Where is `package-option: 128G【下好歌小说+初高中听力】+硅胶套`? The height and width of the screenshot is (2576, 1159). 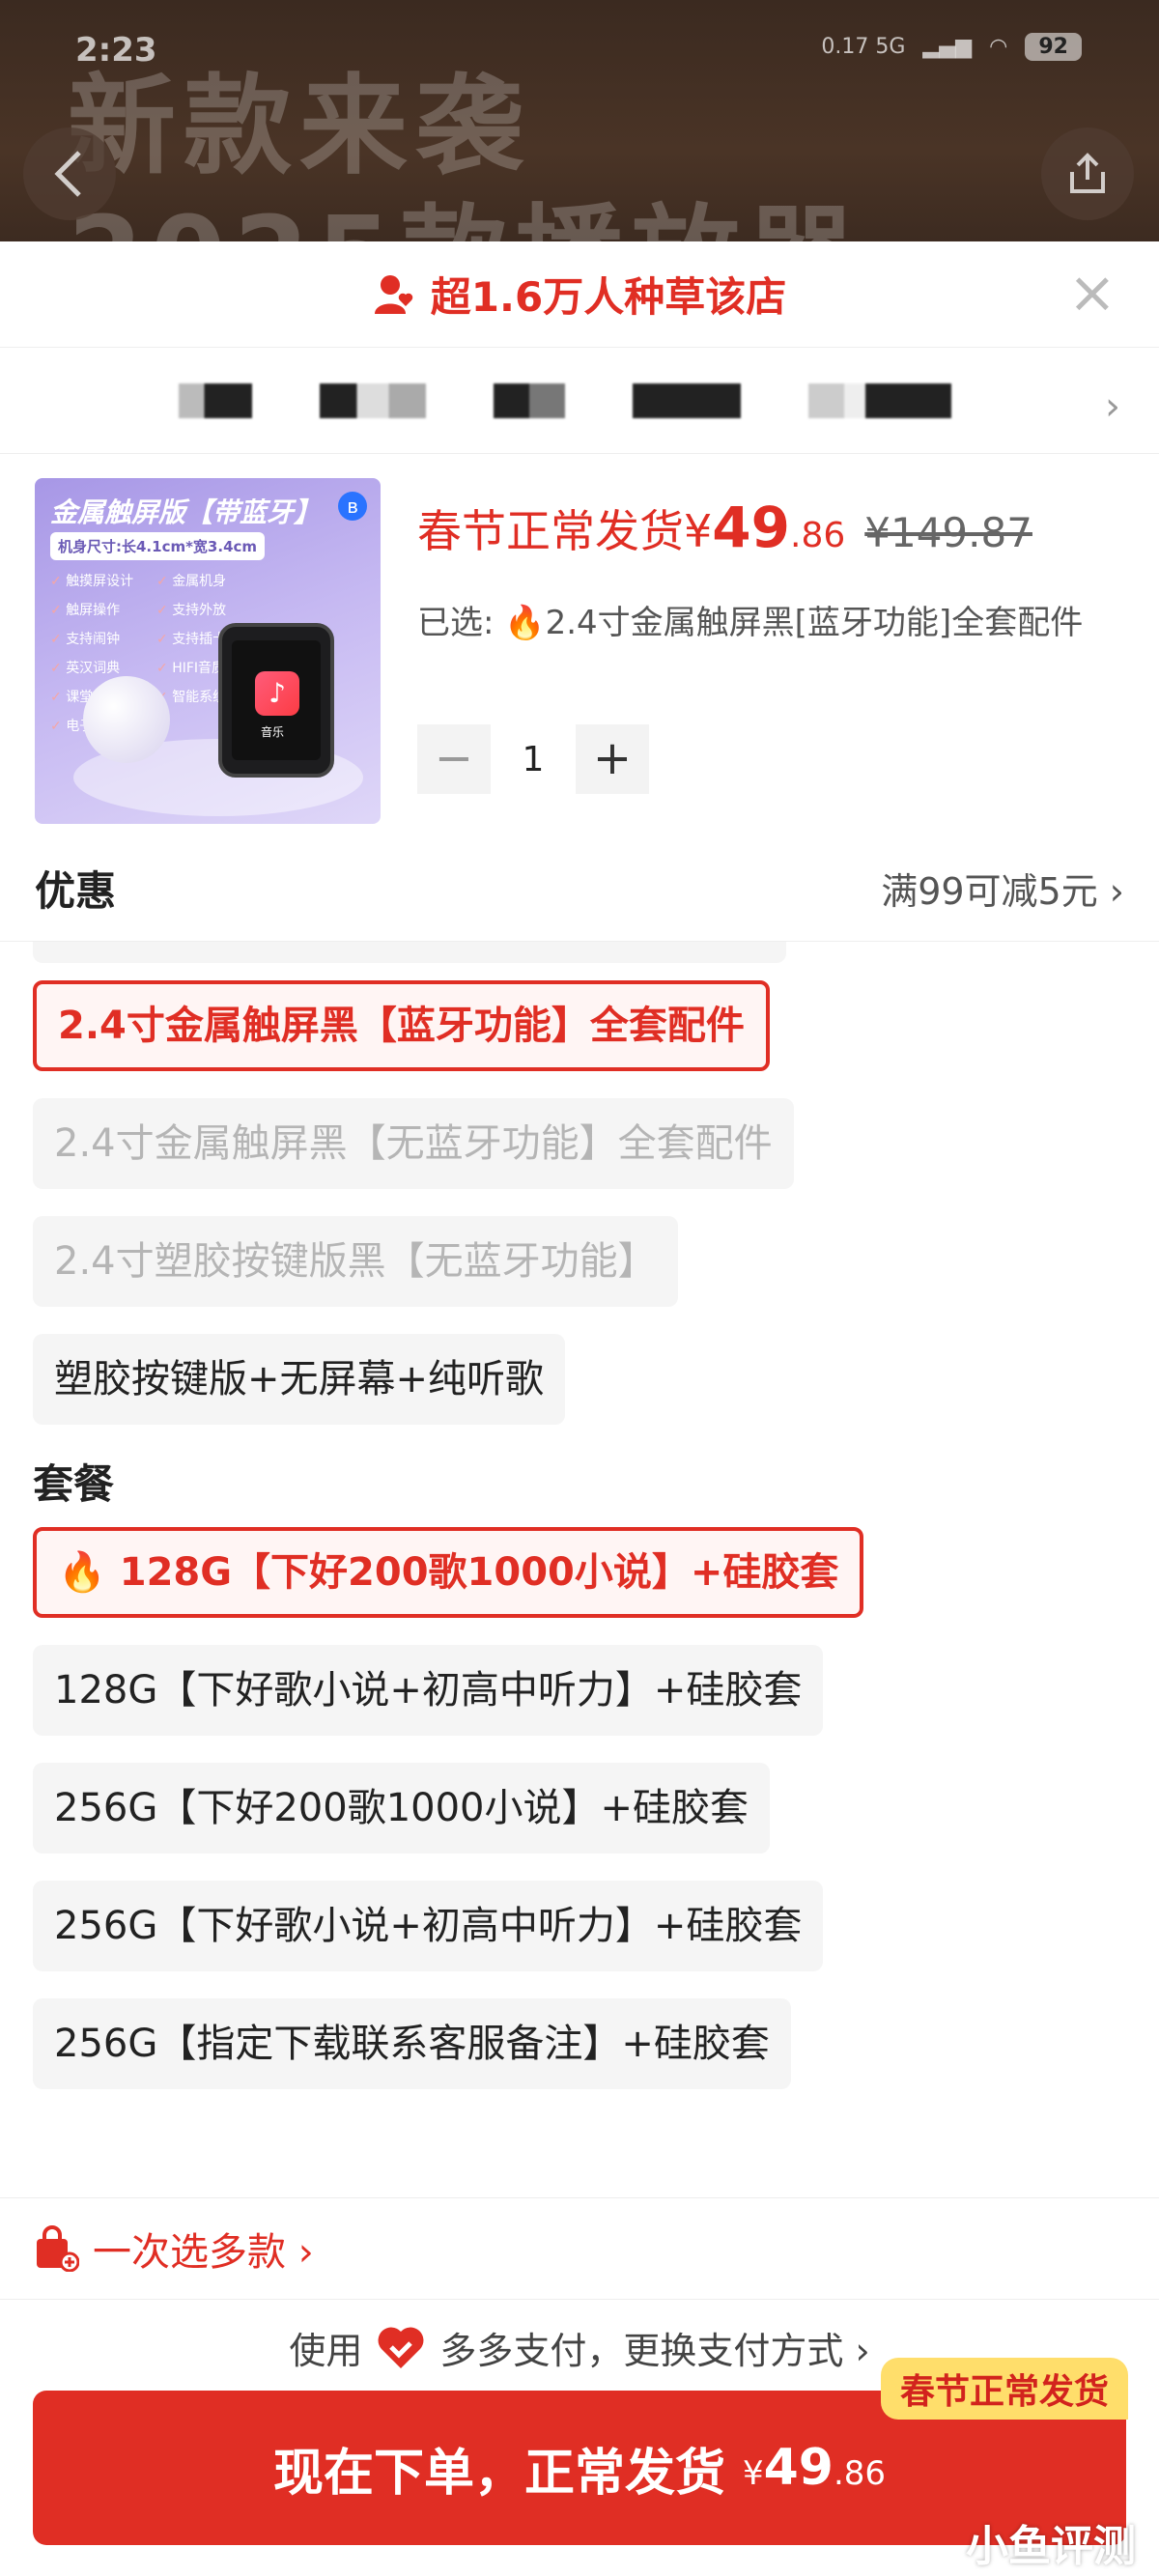
package-option: 128G【下好歌小说+初高中听力】+硅胶套 is located at coordinates (428, 1690).